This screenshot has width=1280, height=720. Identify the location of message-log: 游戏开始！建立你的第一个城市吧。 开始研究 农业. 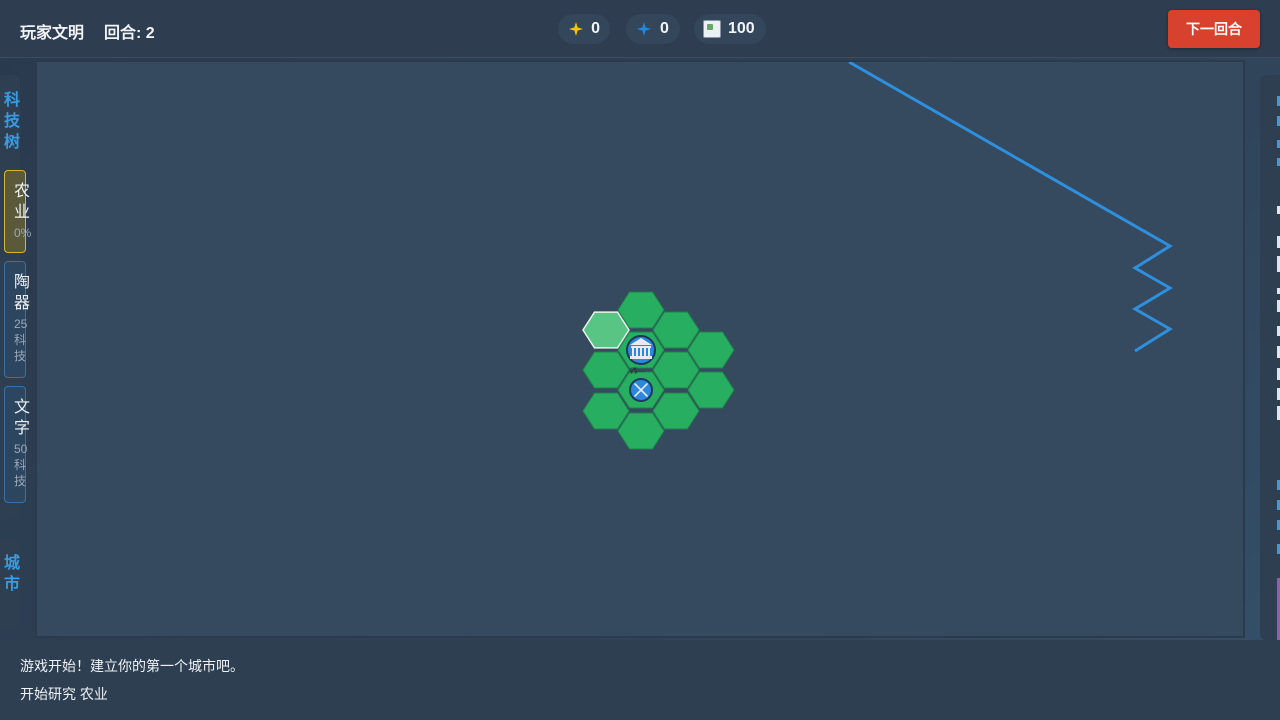
(640, 680).